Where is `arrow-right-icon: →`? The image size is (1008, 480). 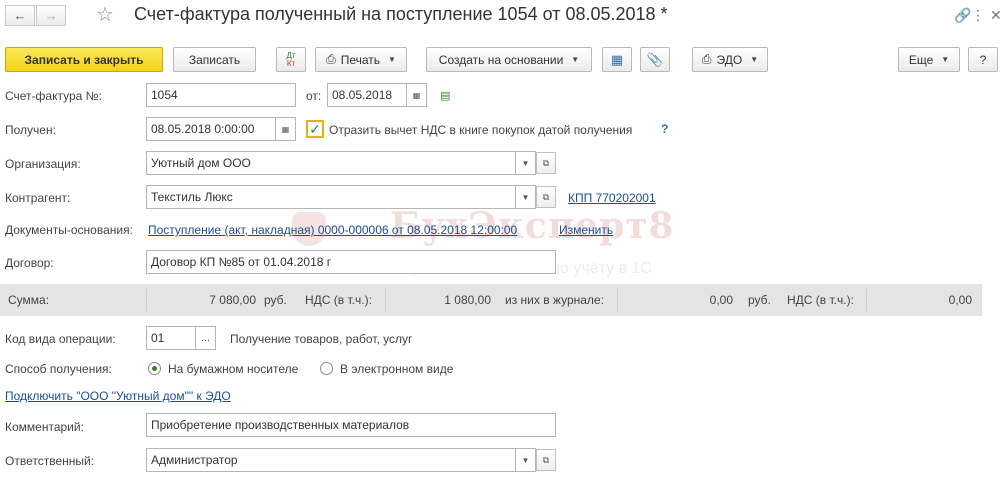
arrow-right-icon: → is located at coordinates (51, 15).